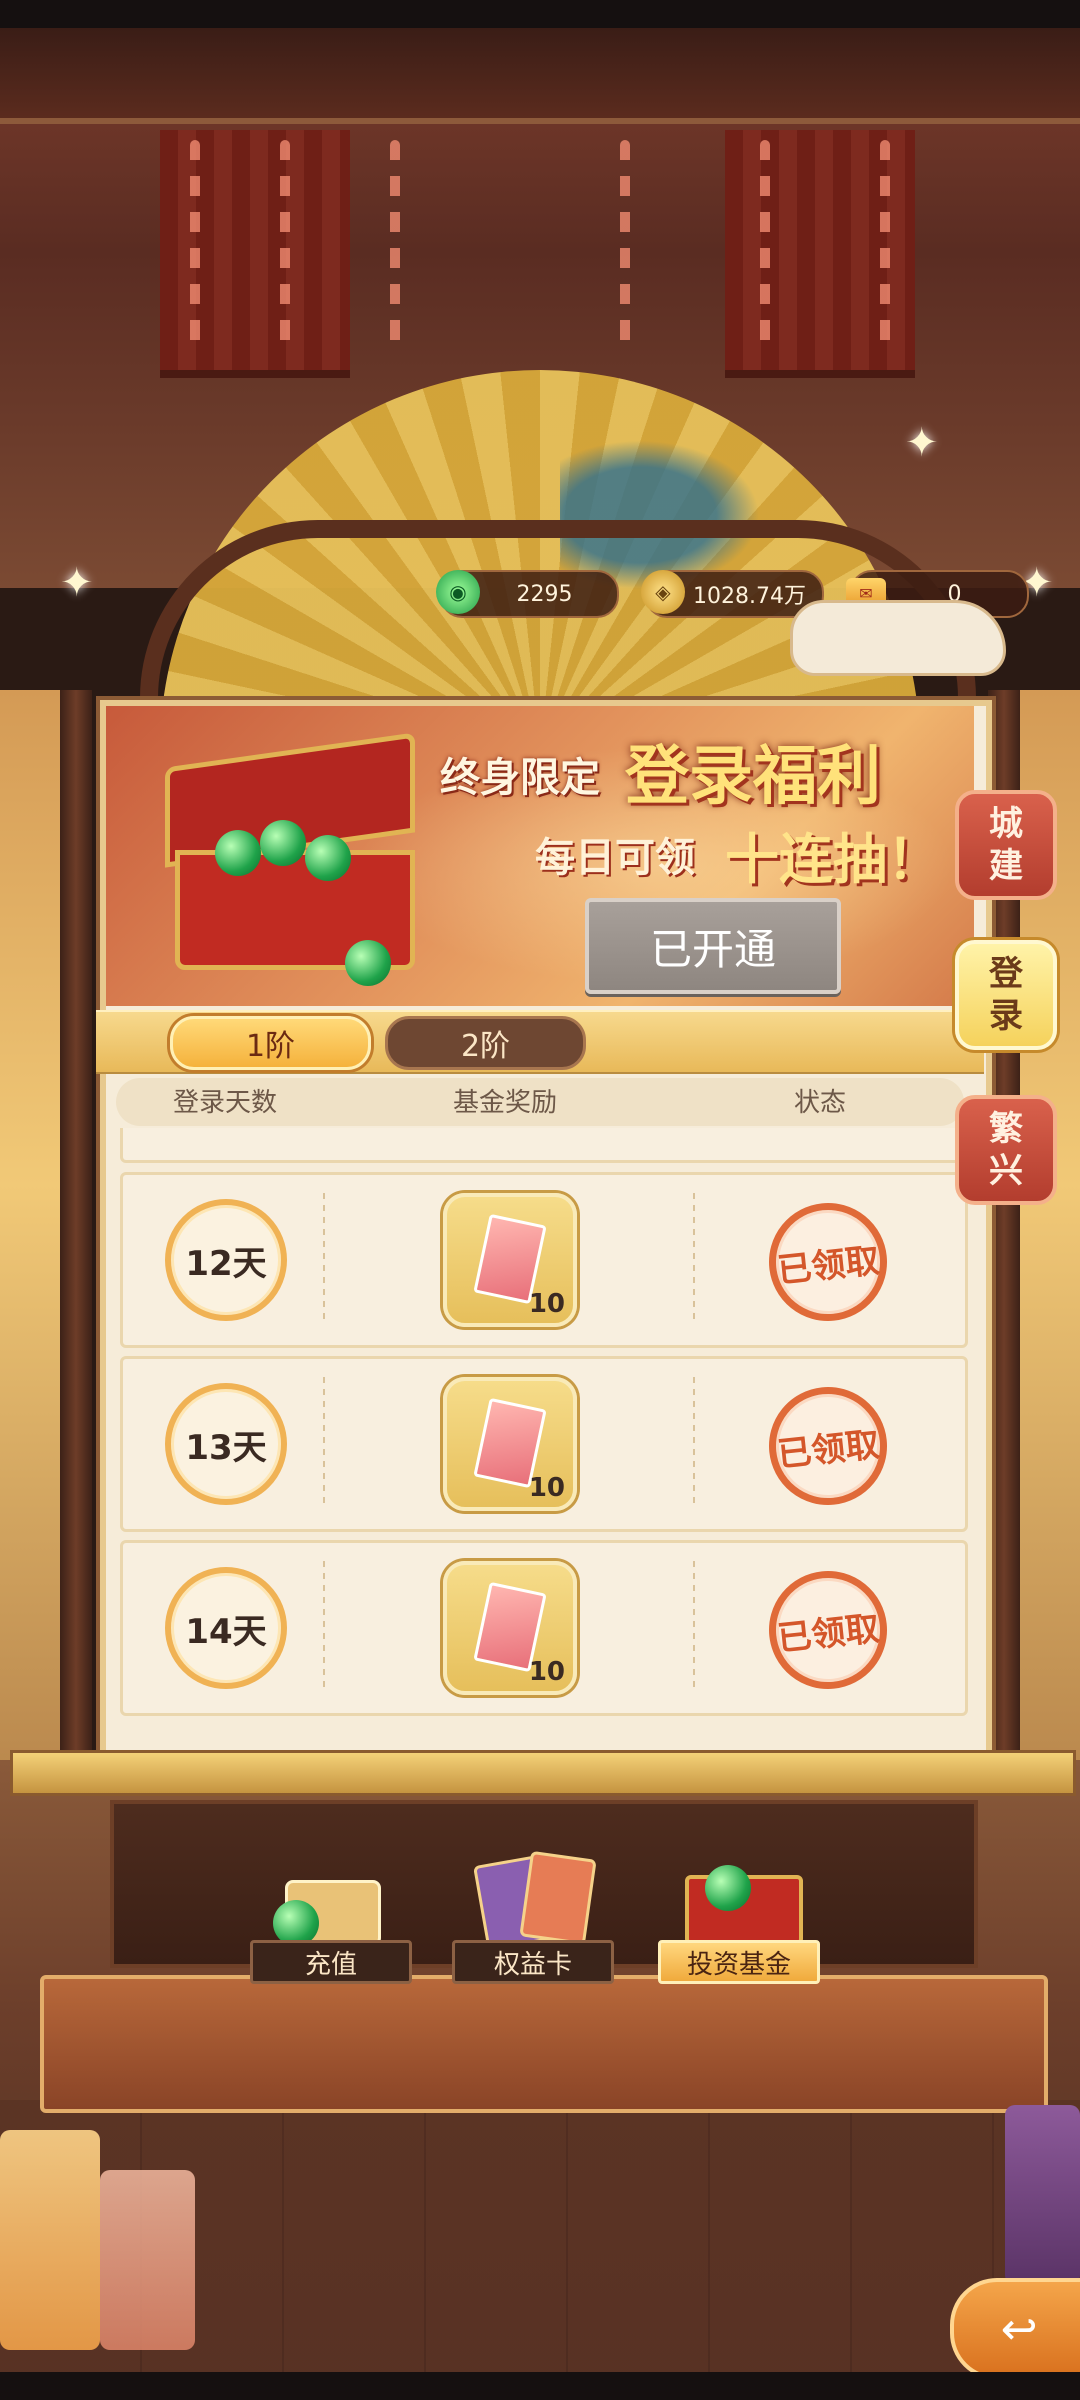 The image size is (1080, 2400). I want to click on currency-copper-value: 1028.74万, so click(749, 596).